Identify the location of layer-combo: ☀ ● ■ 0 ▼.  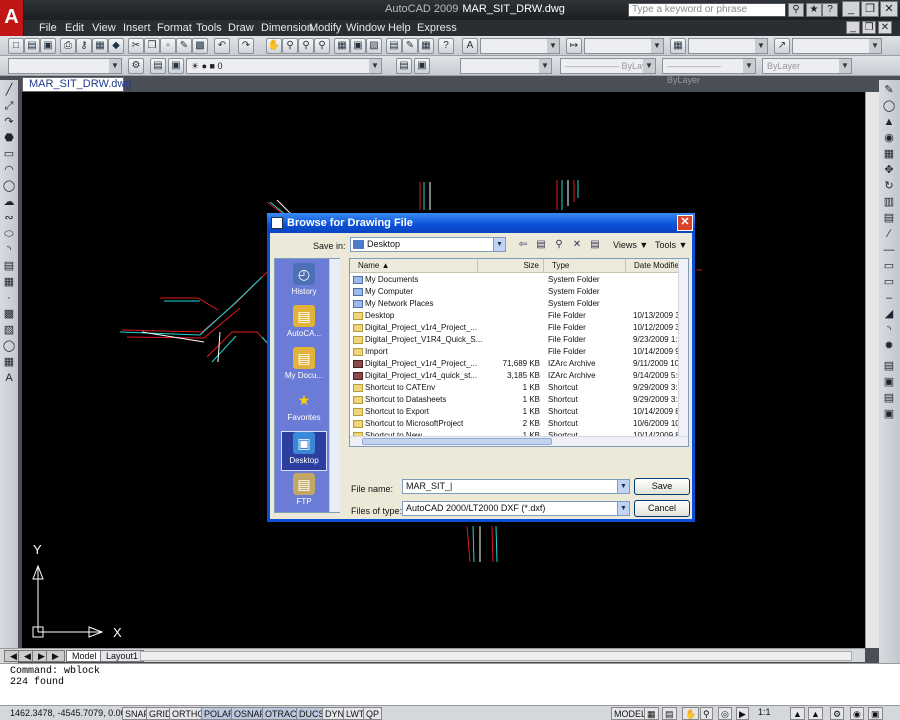
(284, 66).